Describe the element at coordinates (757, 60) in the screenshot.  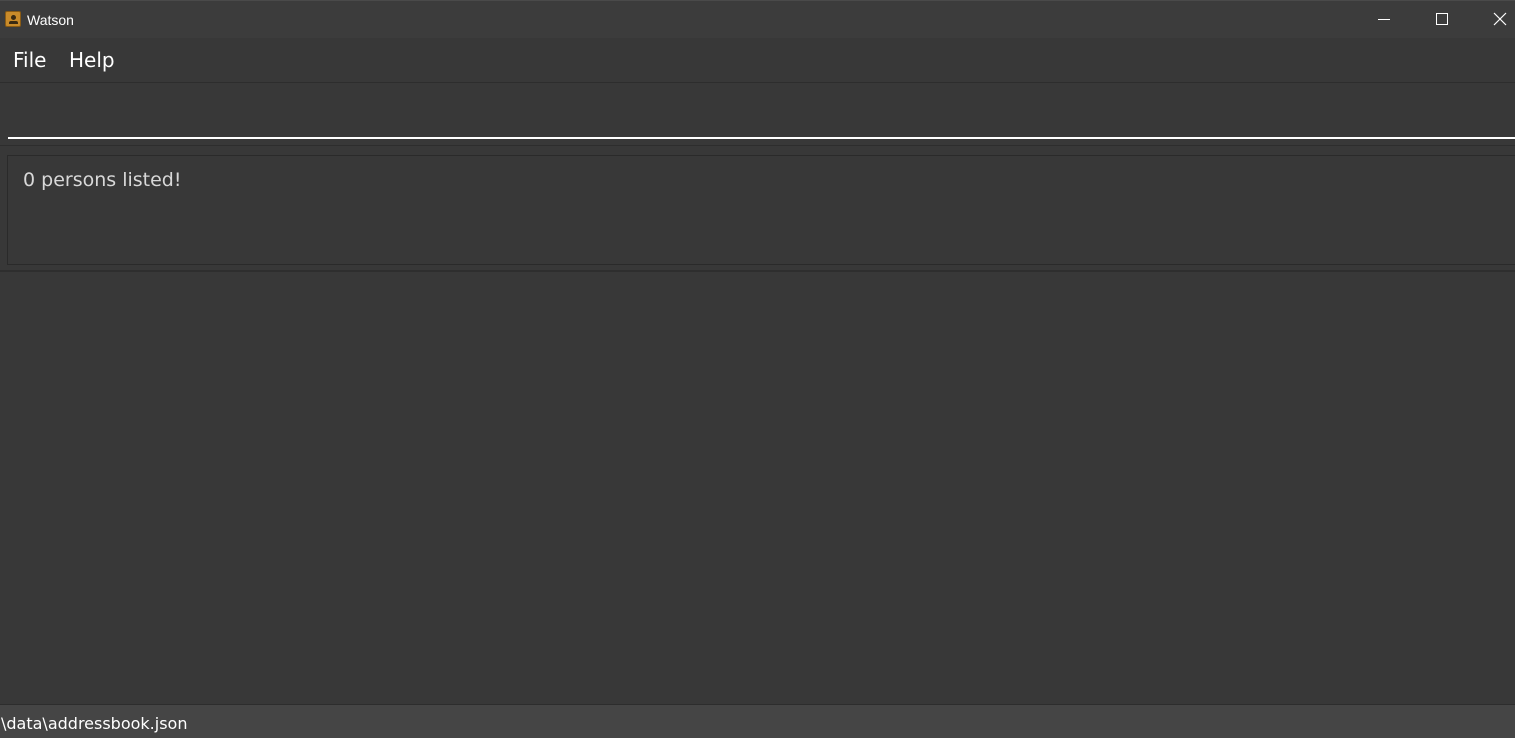
I see `menu-bar: File Help` at that location.